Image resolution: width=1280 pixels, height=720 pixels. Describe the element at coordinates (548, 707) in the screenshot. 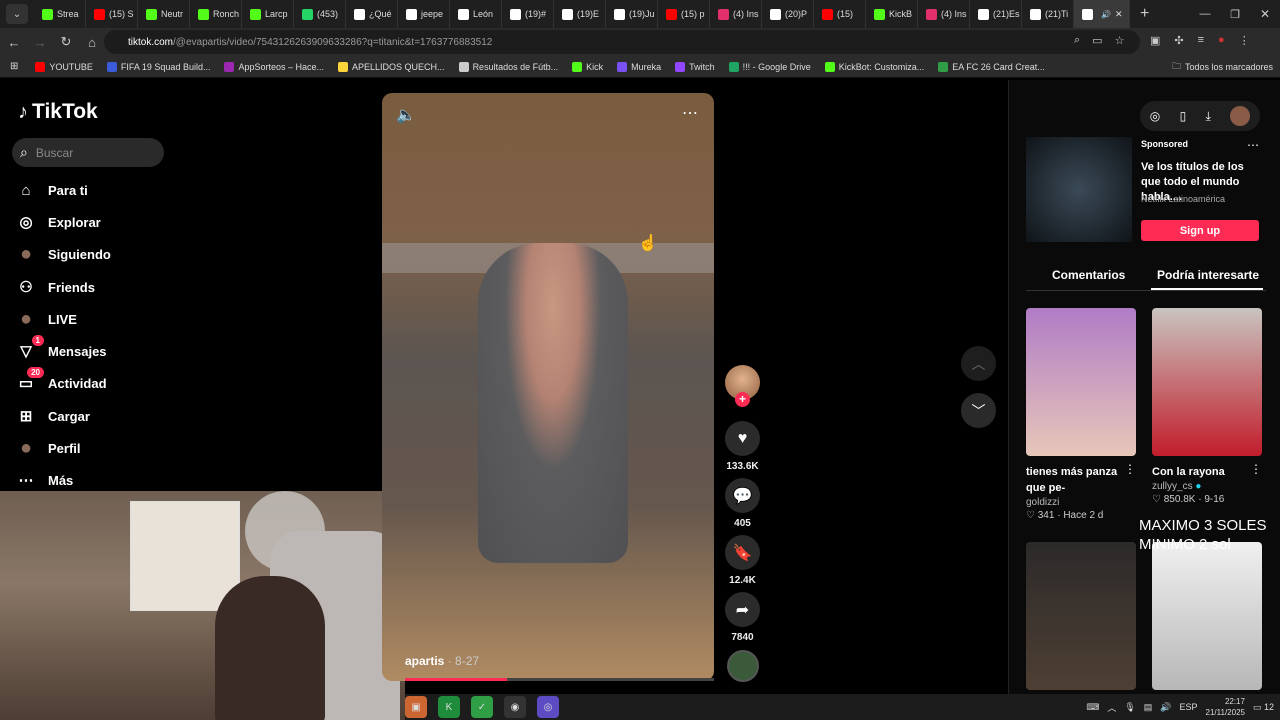

I see `chrome-app-icon: ◎` at that location.